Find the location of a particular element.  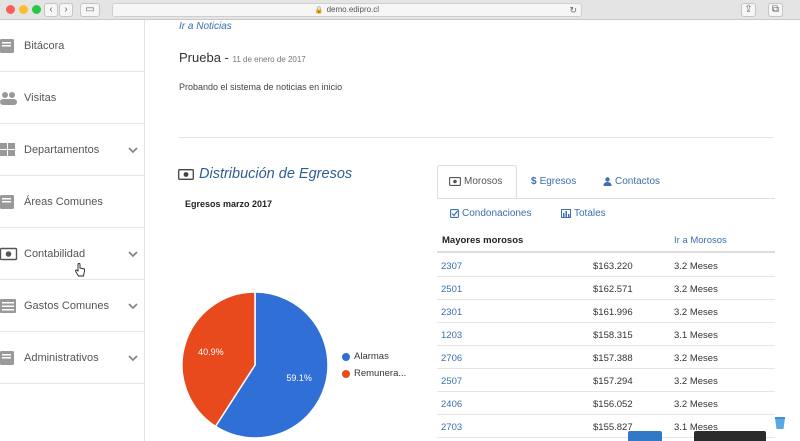

pie-data-label: 59.1% is located at coordinates (299, 378).